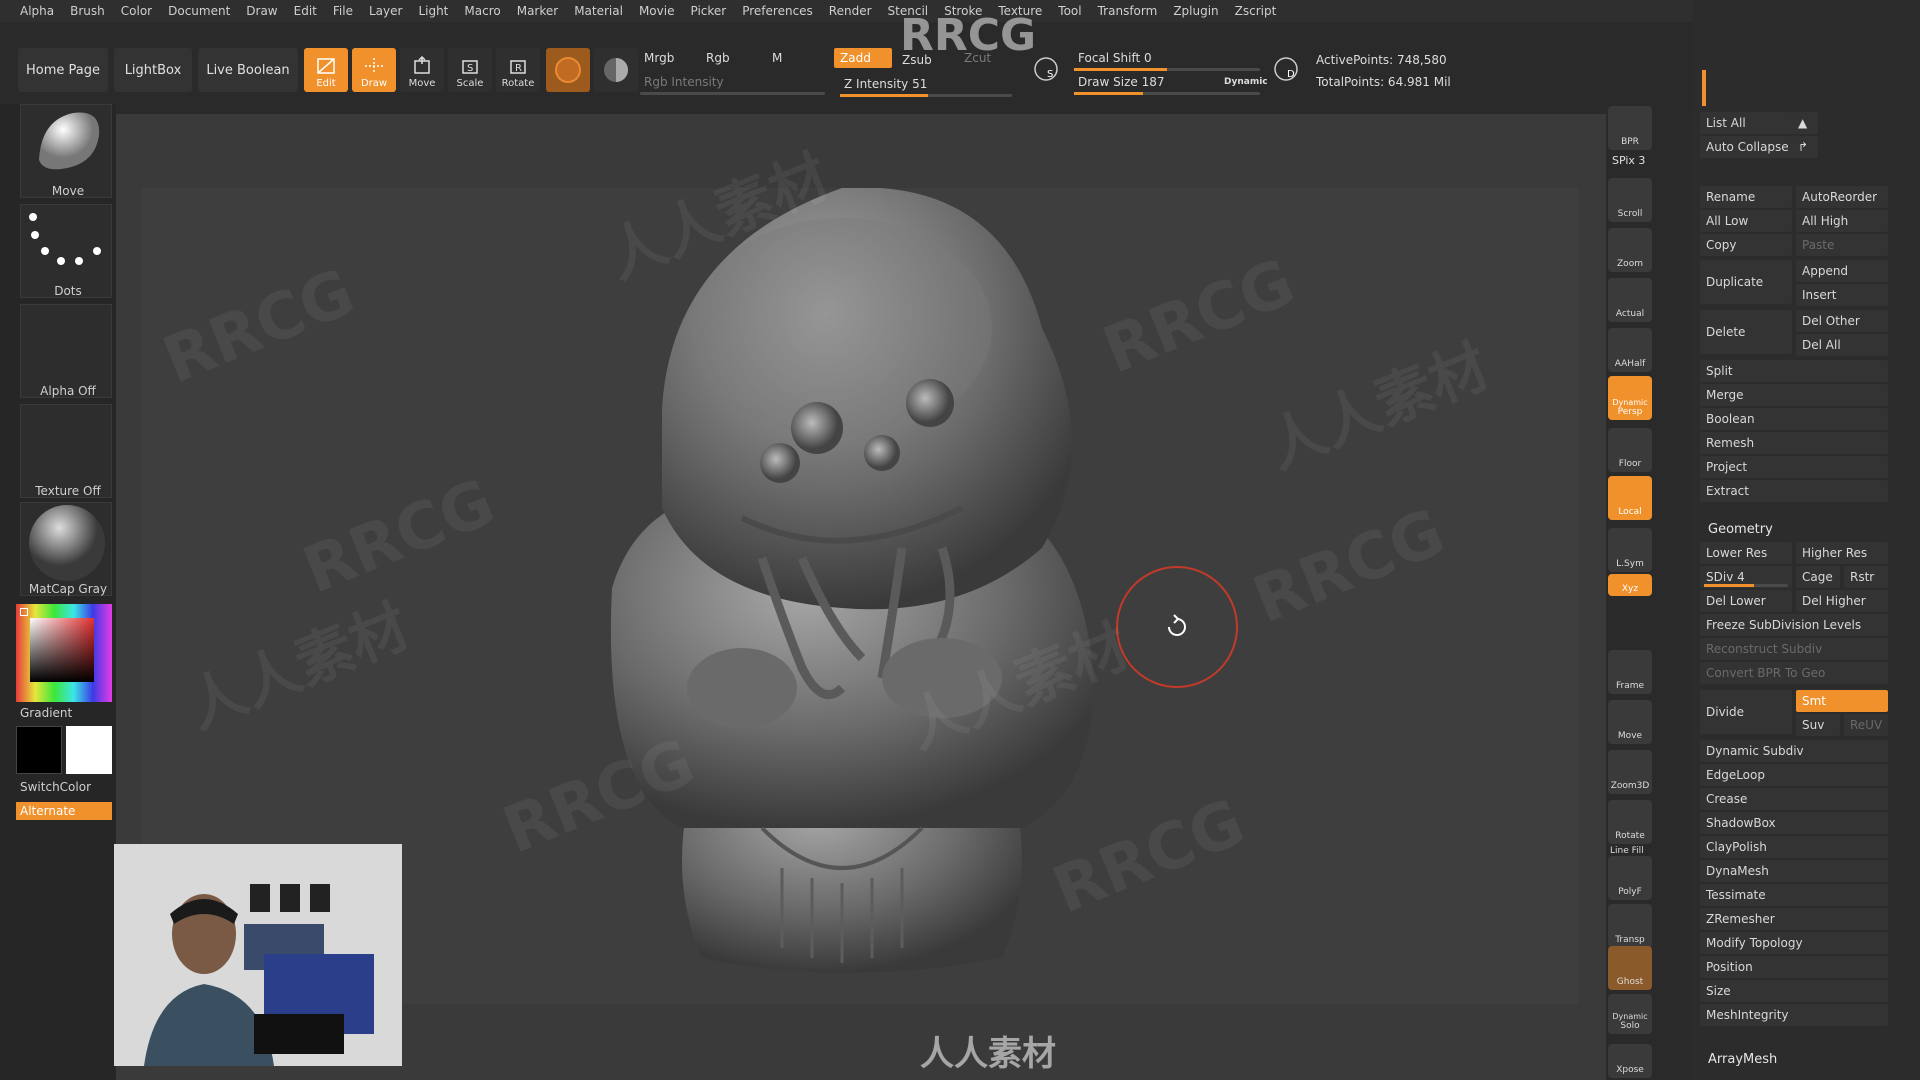  Describe the element at coordinates (518, 70) in the screenshot. I see `rotate-mode-button: R Rotate` at that location.